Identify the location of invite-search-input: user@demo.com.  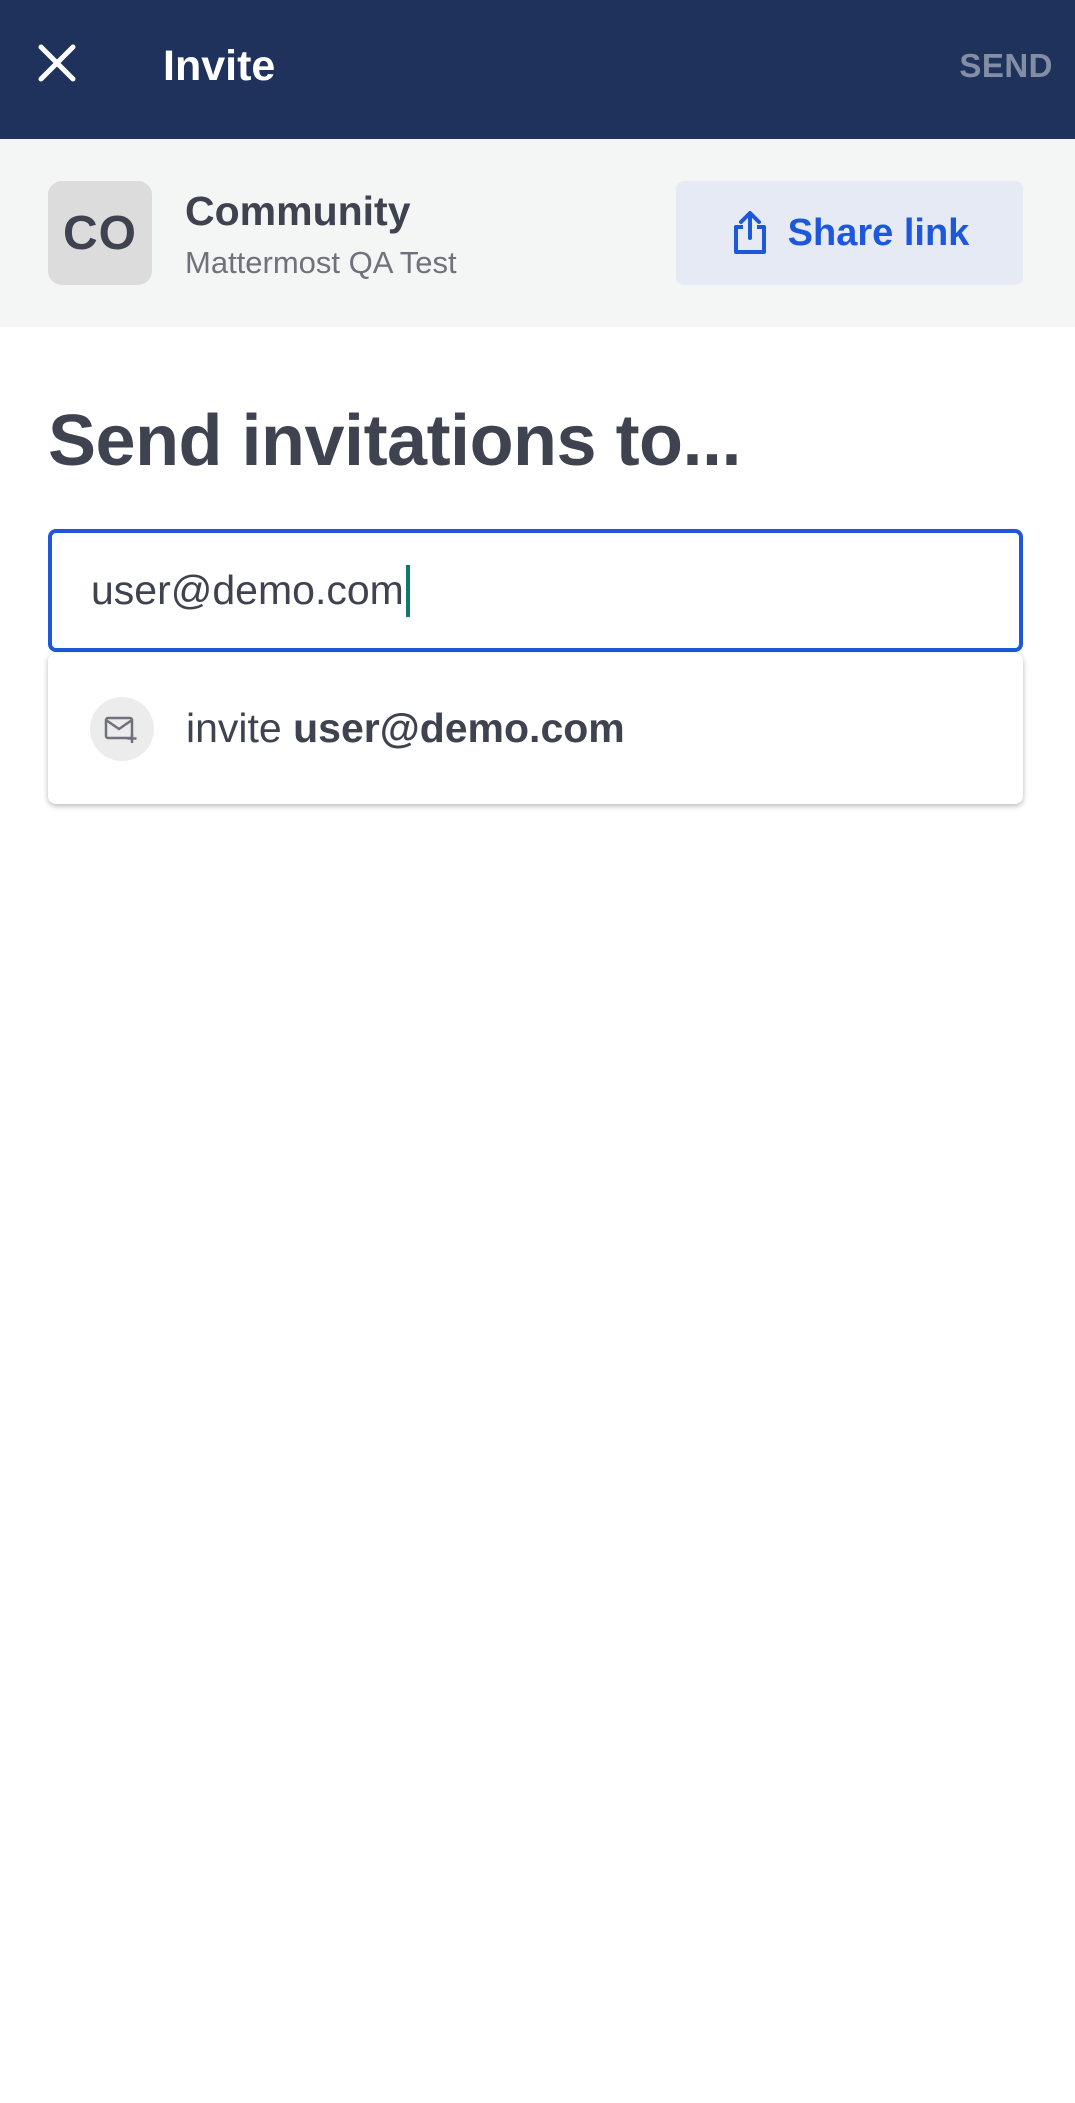
(535, 590).